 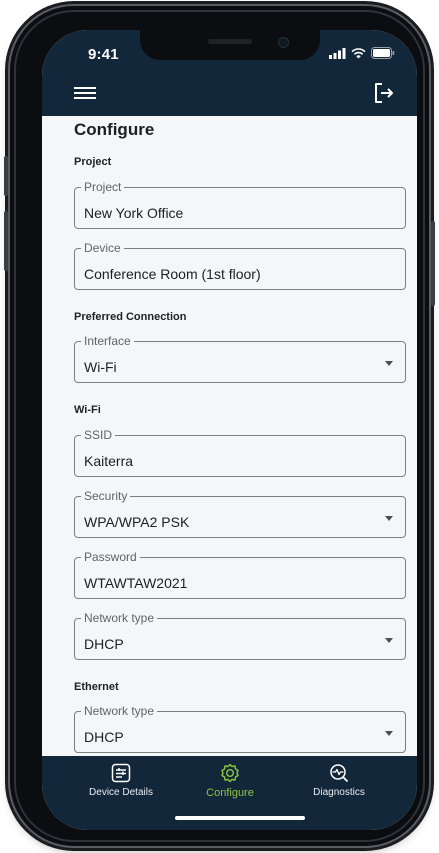 What do you see at coordinates (230, 41) in the screenshot?
I see `speaker` at bounding box center [230, 41].